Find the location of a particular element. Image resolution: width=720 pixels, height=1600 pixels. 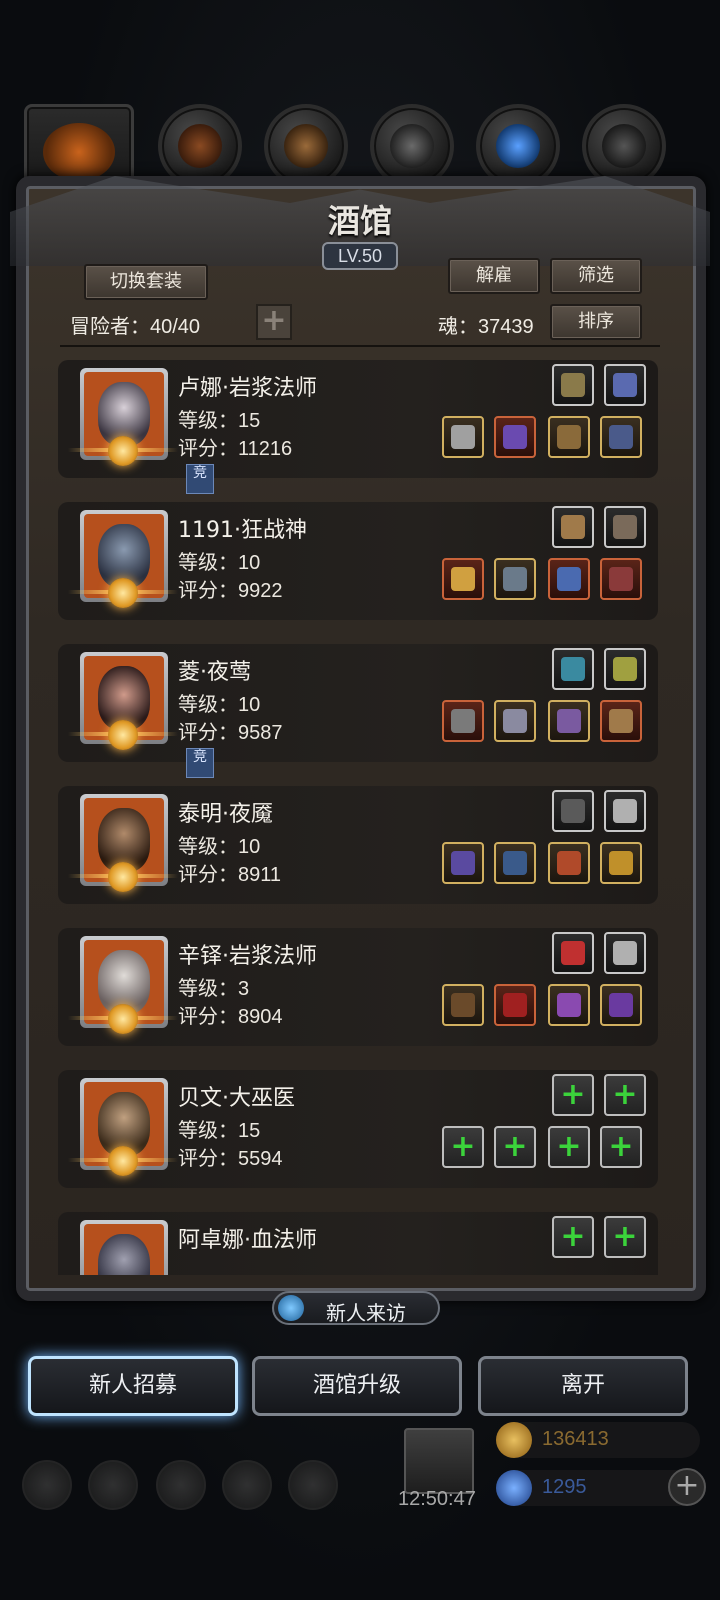

pouch-icon is located at coordinates (573, 811).